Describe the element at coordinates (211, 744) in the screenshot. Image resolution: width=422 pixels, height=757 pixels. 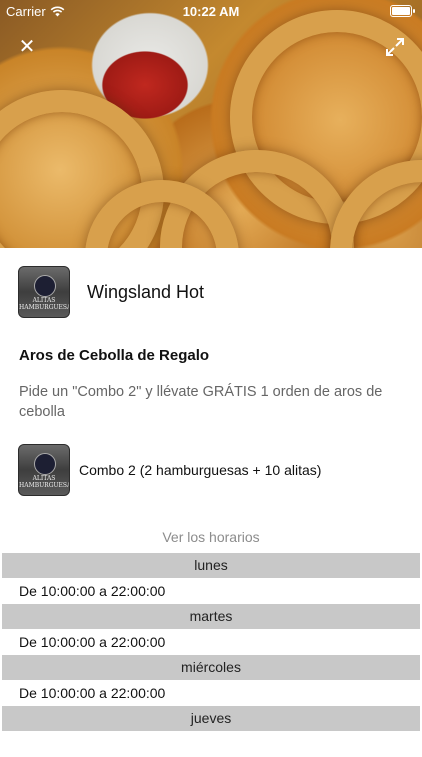
I see `day-hours` at that location.